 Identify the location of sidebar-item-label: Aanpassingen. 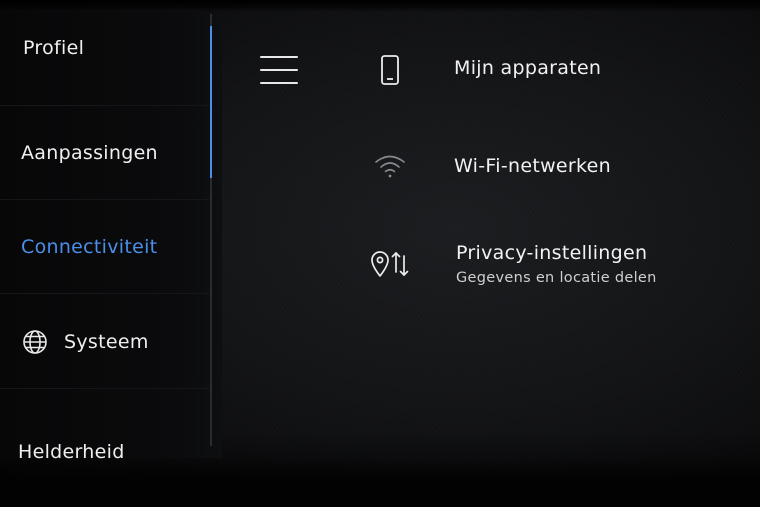
(89, 152).